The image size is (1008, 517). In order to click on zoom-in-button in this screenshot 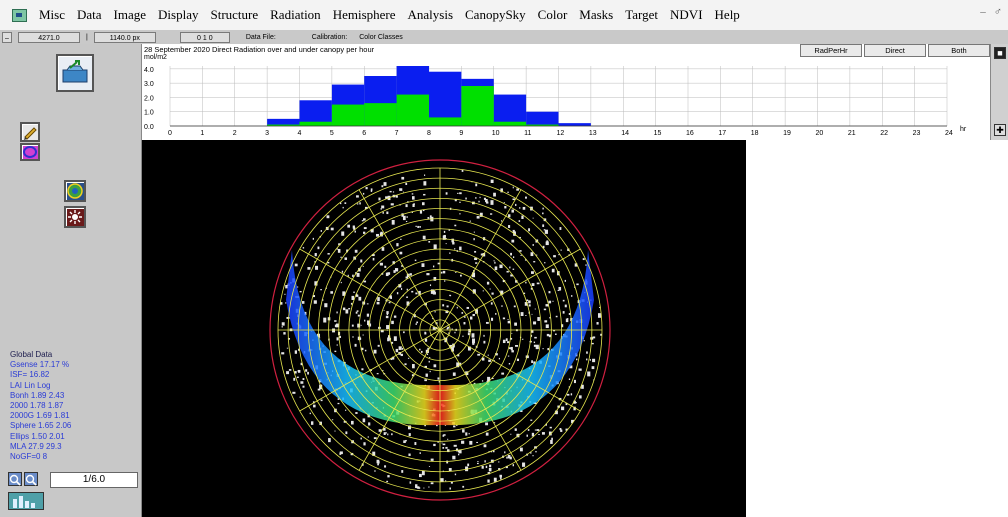, I will do `click(15, 479)`.